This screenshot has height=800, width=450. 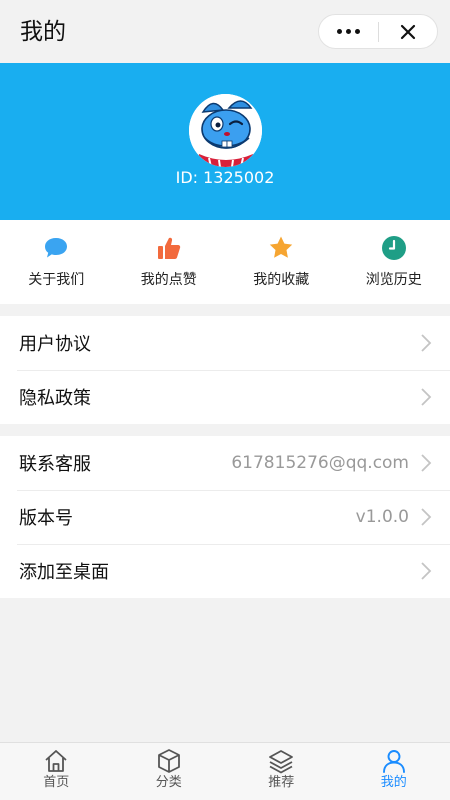 What do you see at coordinates (169, 248) in the screenshot?
I see `thumbs-up-icon` at bounding box center [169, 248].